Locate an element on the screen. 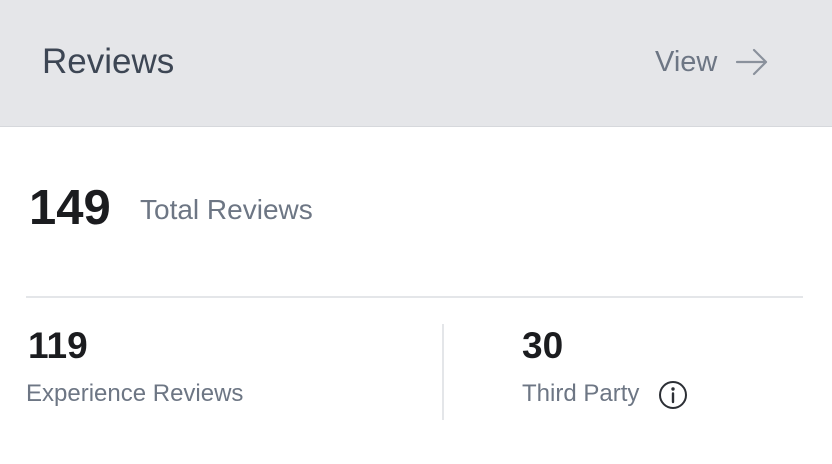 The height and width of the screenshot is (464, 832). vertical-divider is located at coordinates (443, 372).